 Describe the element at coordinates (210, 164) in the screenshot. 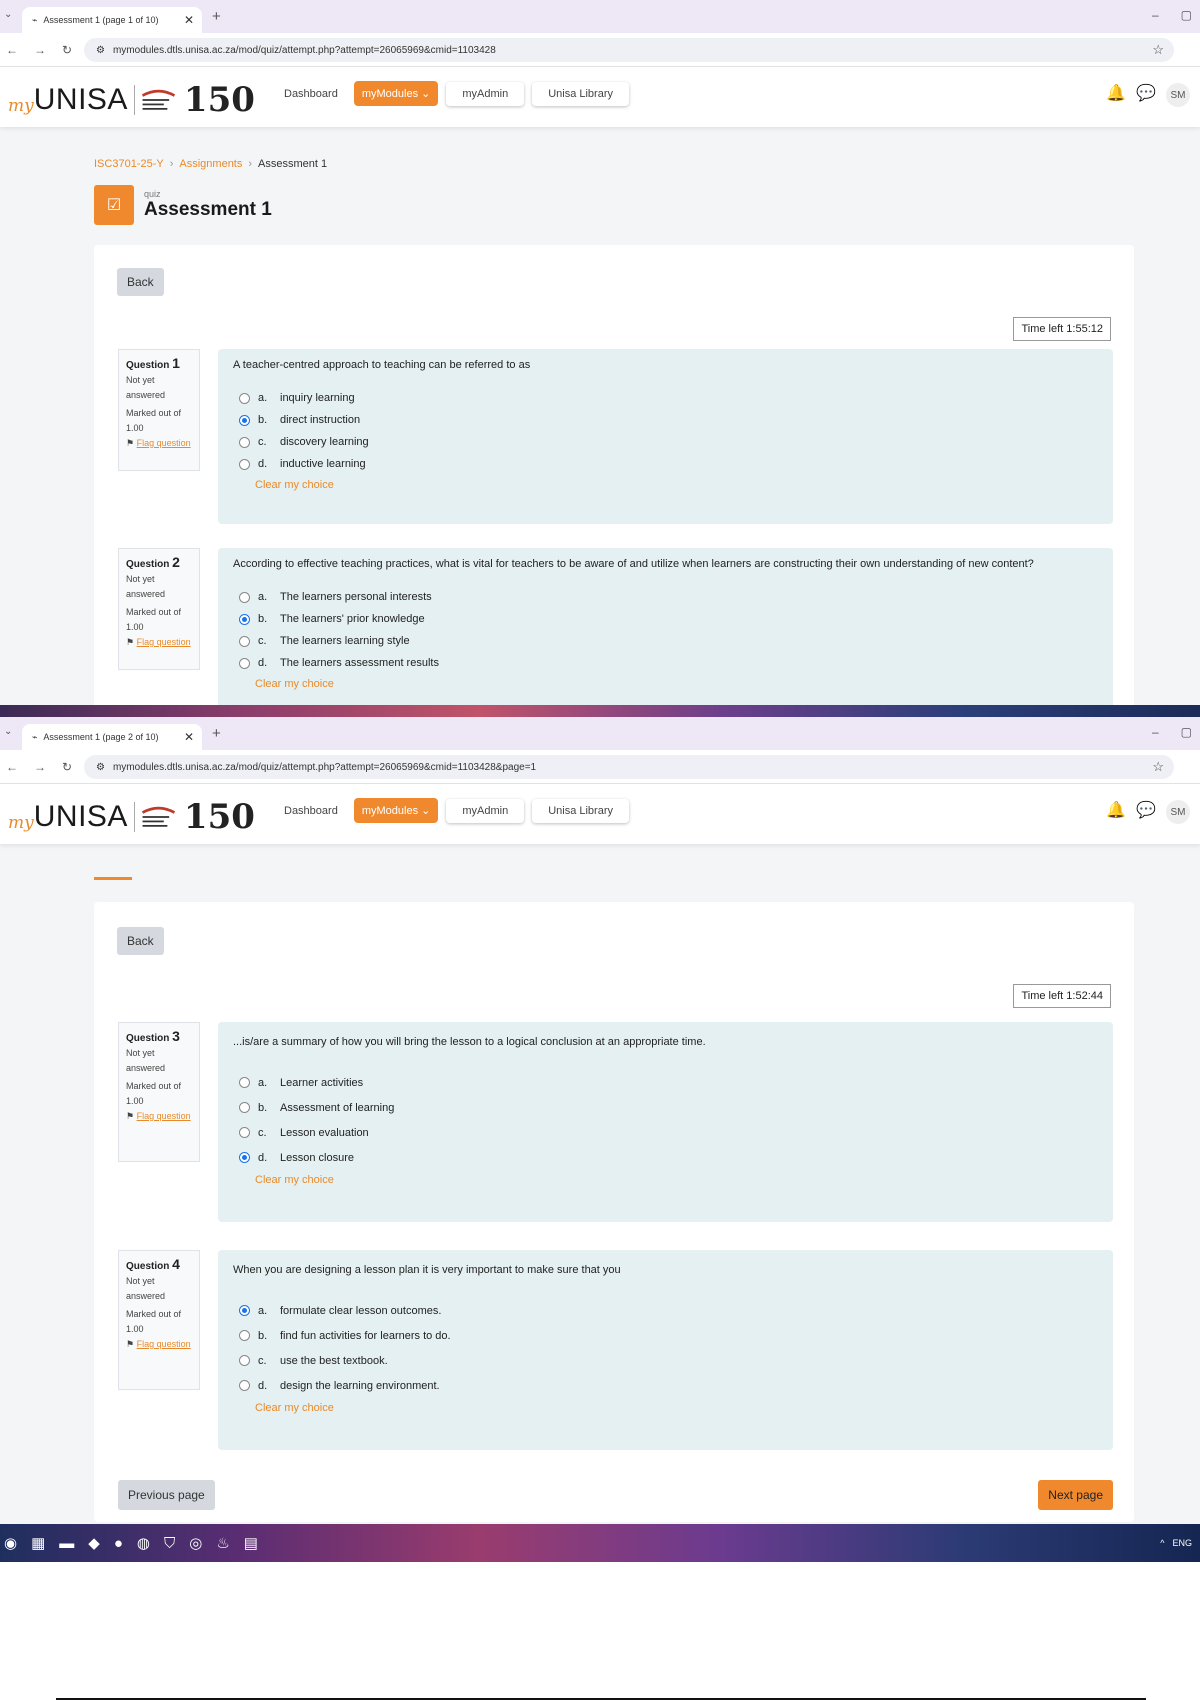

I see `breadcrumb-assignments: Assignments` at that location.